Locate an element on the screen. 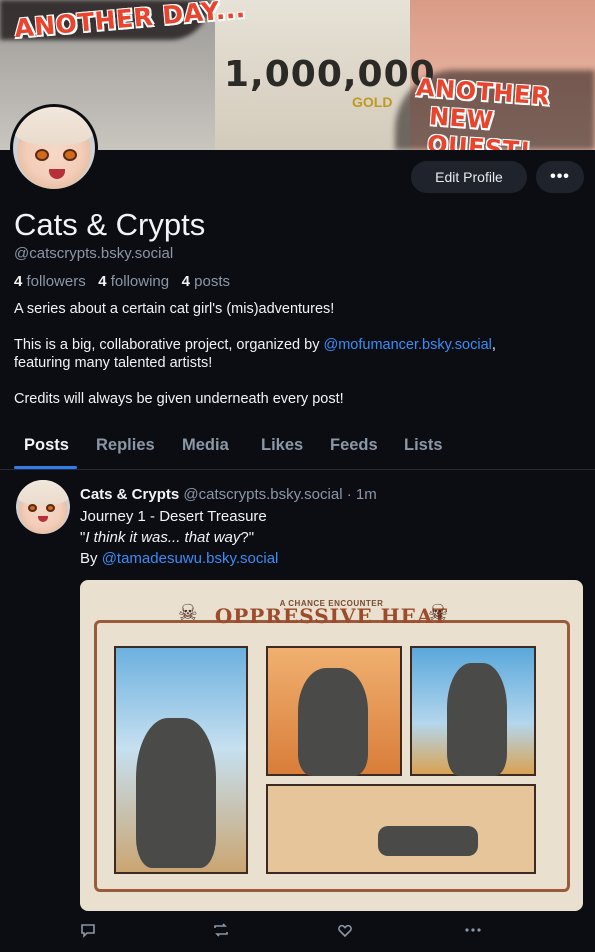 This screenshot has height=952, width=595. post-text-line: By @tamadesuwu.bsky.social is located at coordinates (179, 558).